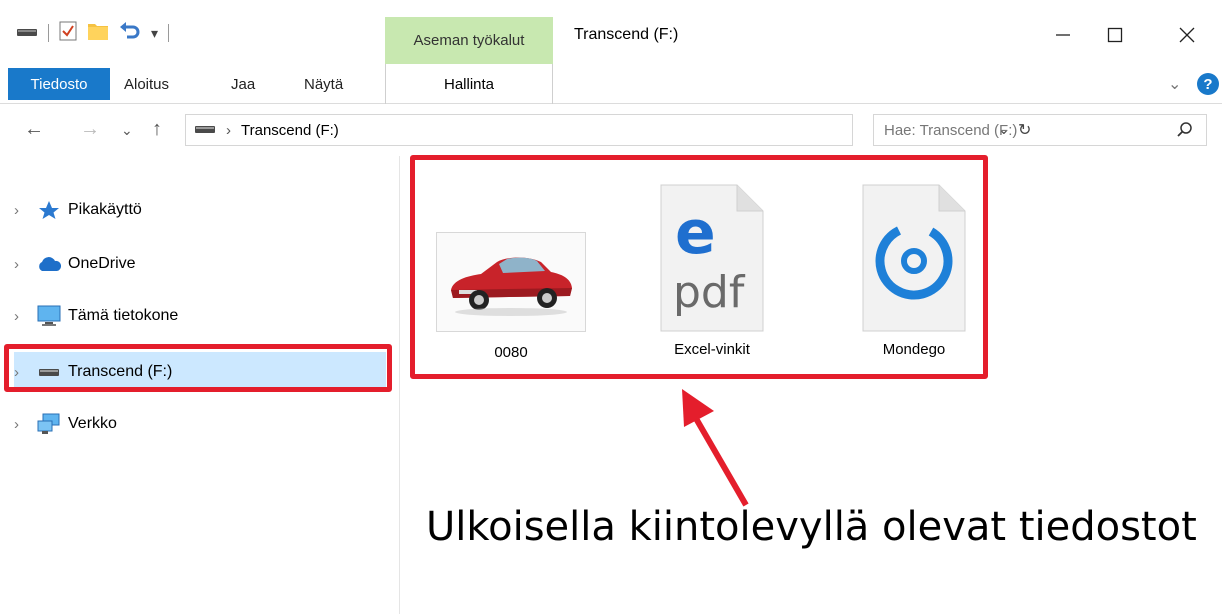  Describe the element at coordinates (92, 423) in the screenshot. I see `nav-item-label: Verkko` at that location.